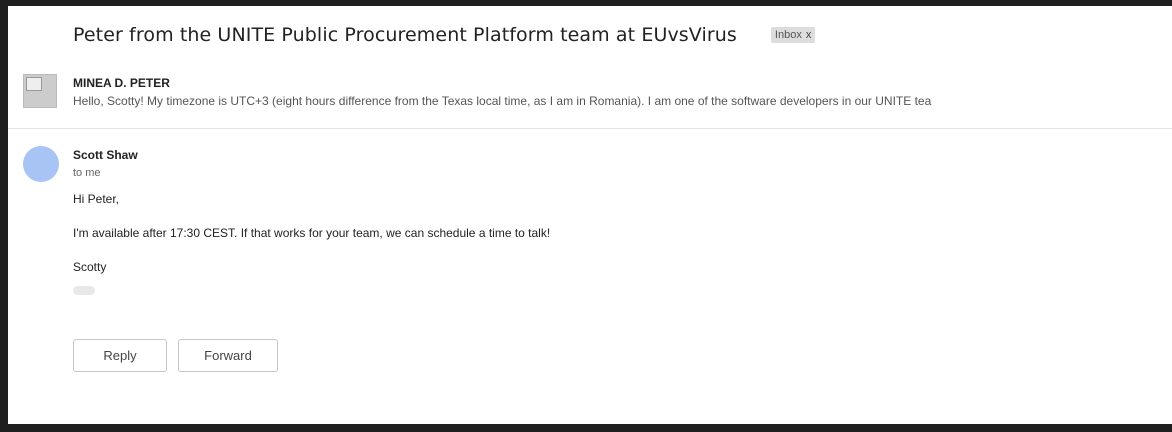  Describe the element at coordinates (121, 83) in the screenshot. I see `sender-name: MINEA D. PETER` at that location.